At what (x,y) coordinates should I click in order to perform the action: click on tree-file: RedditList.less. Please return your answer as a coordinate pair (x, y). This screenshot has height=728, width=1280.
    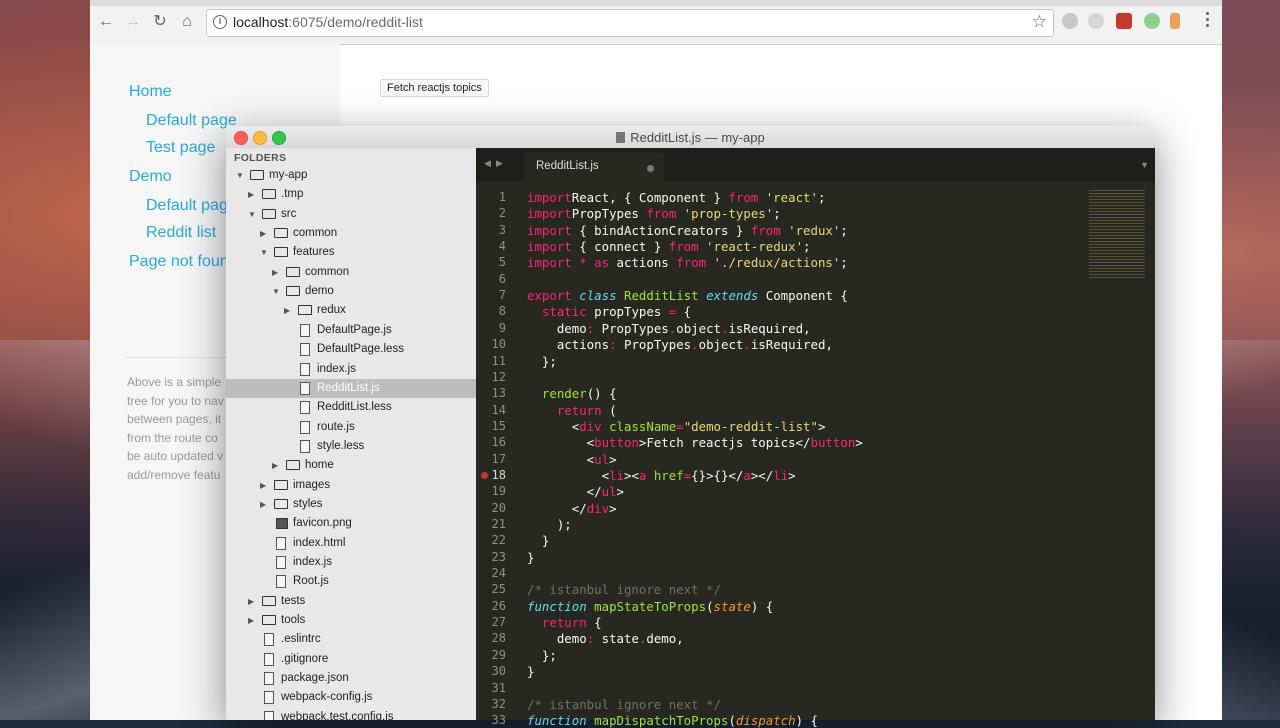
    Looking at the image, I should click on (351, 407).